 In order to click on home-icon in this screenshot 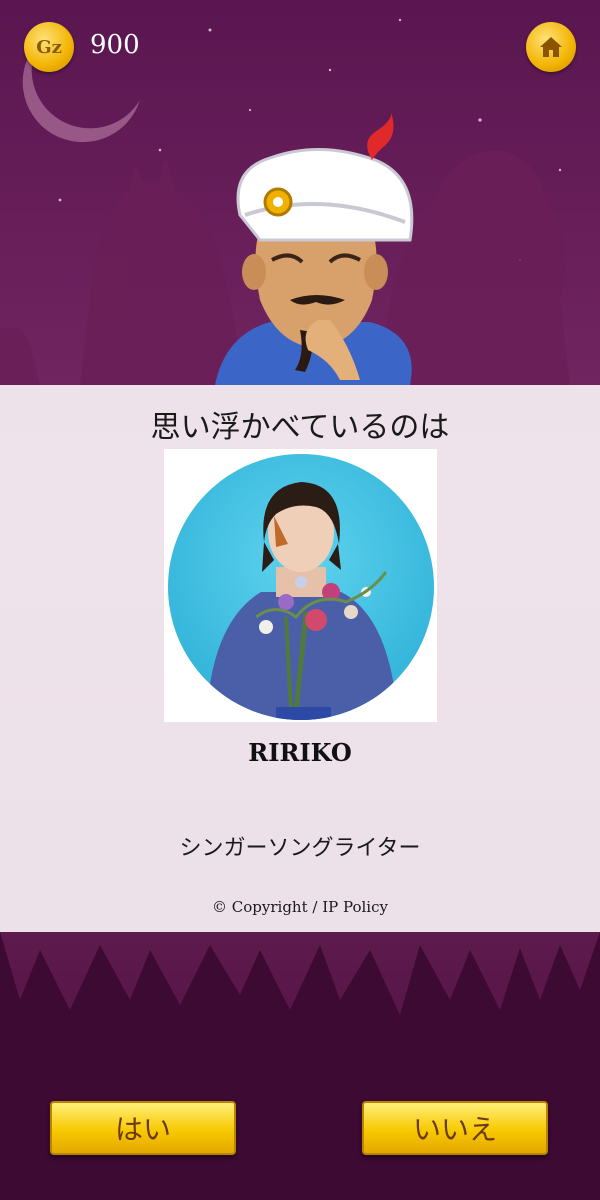, I will do `click(551, 47)`.